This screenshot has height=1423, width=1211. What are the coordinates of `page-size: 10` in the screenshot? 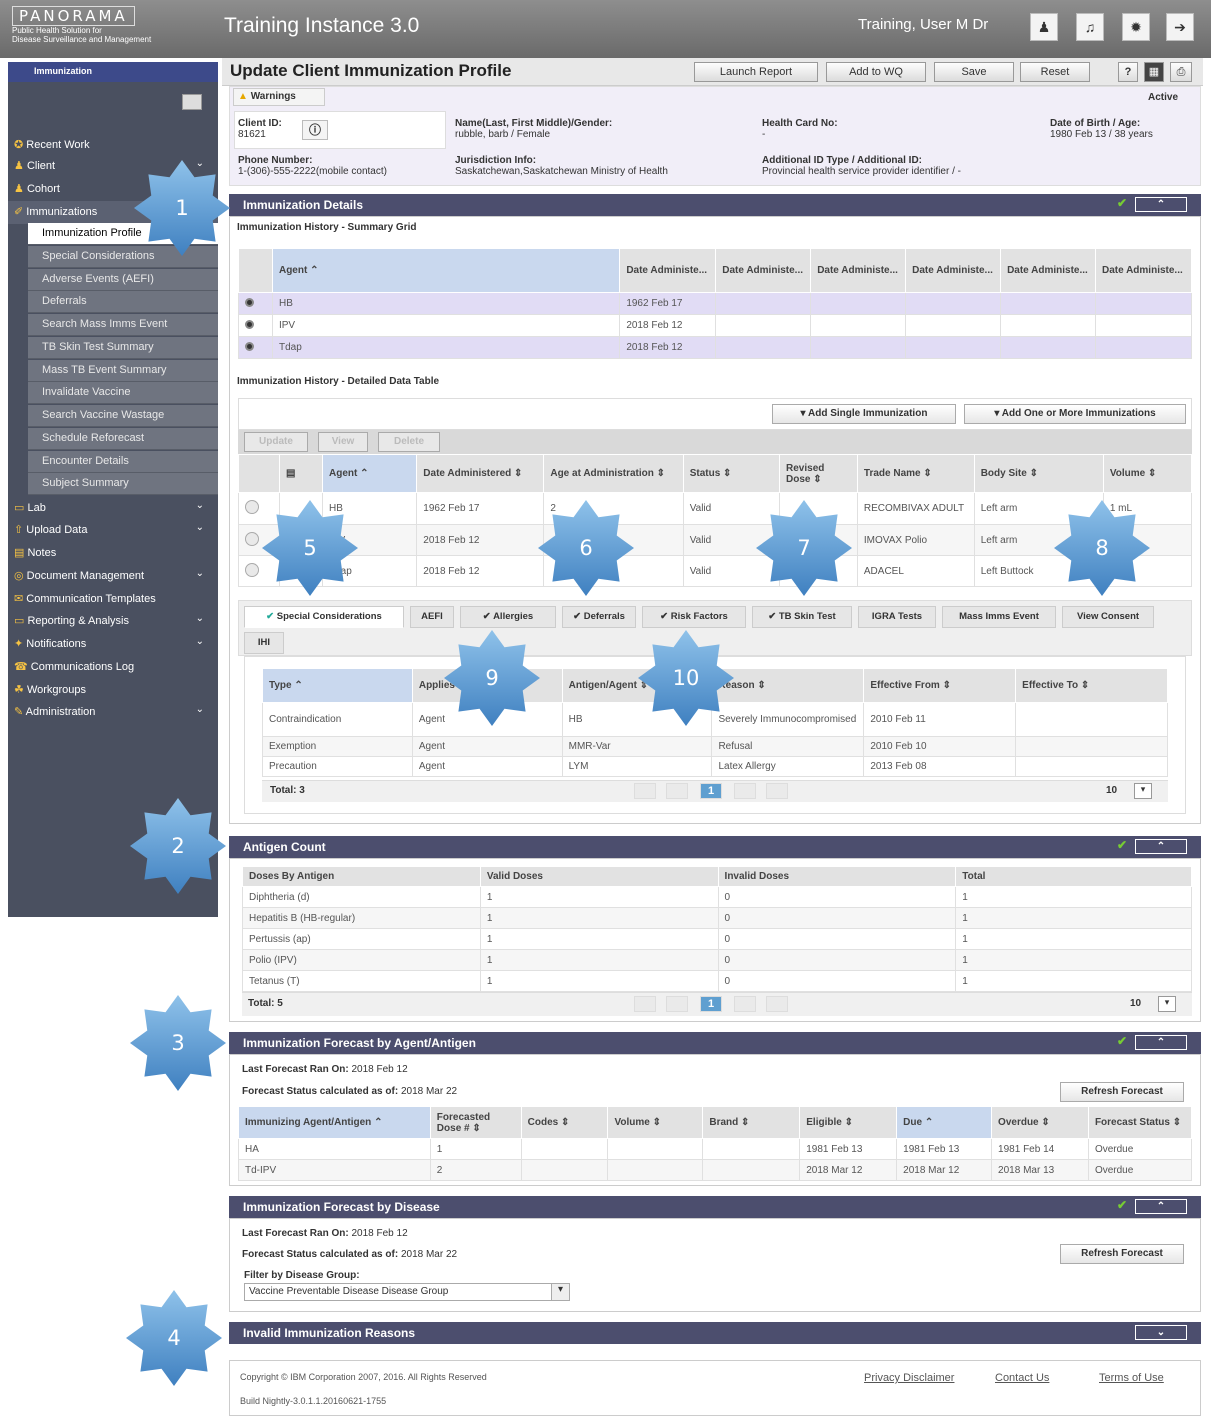 It's located at (1135, 1003).